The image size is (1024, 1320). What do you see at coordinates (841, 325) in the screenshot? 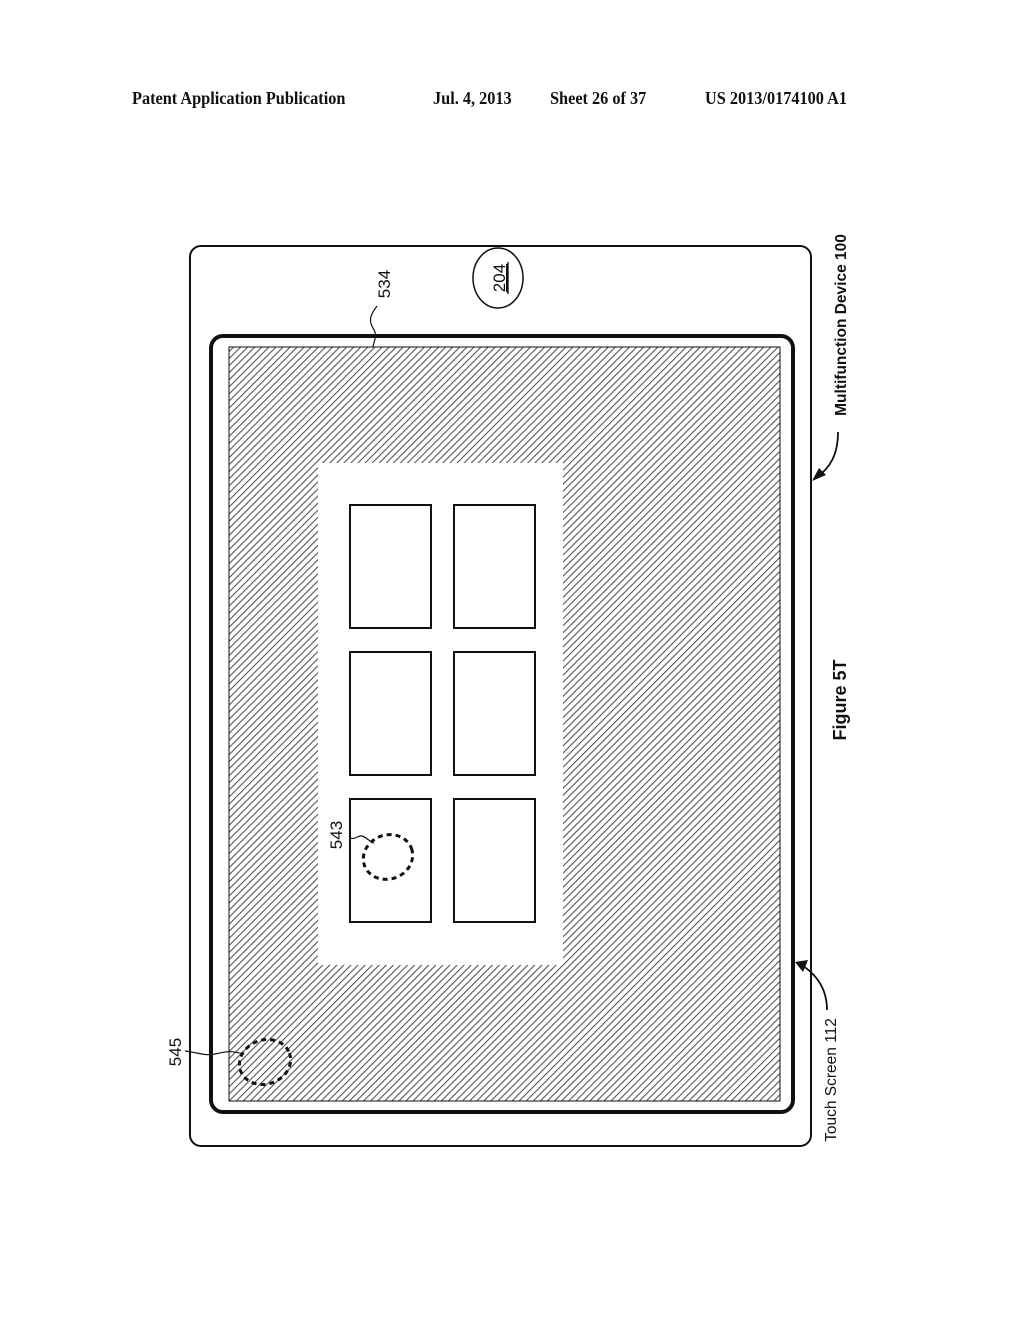
I see `device-label: Multifunction Device 100` at bounding box center [841, 325].